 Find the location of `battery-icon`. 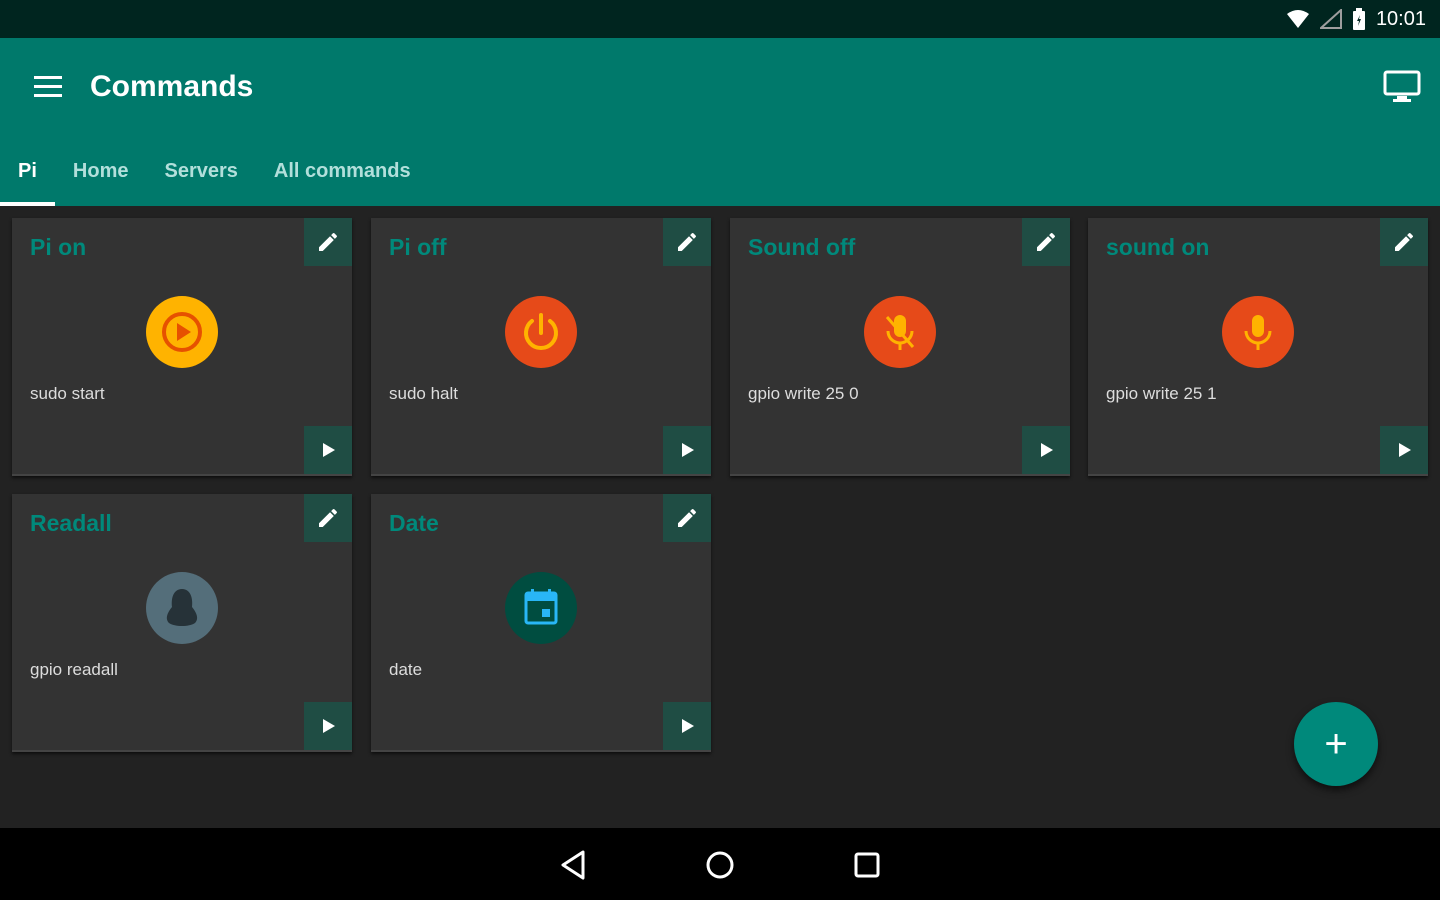

battery-icon is located at coordinates (1358, 19).